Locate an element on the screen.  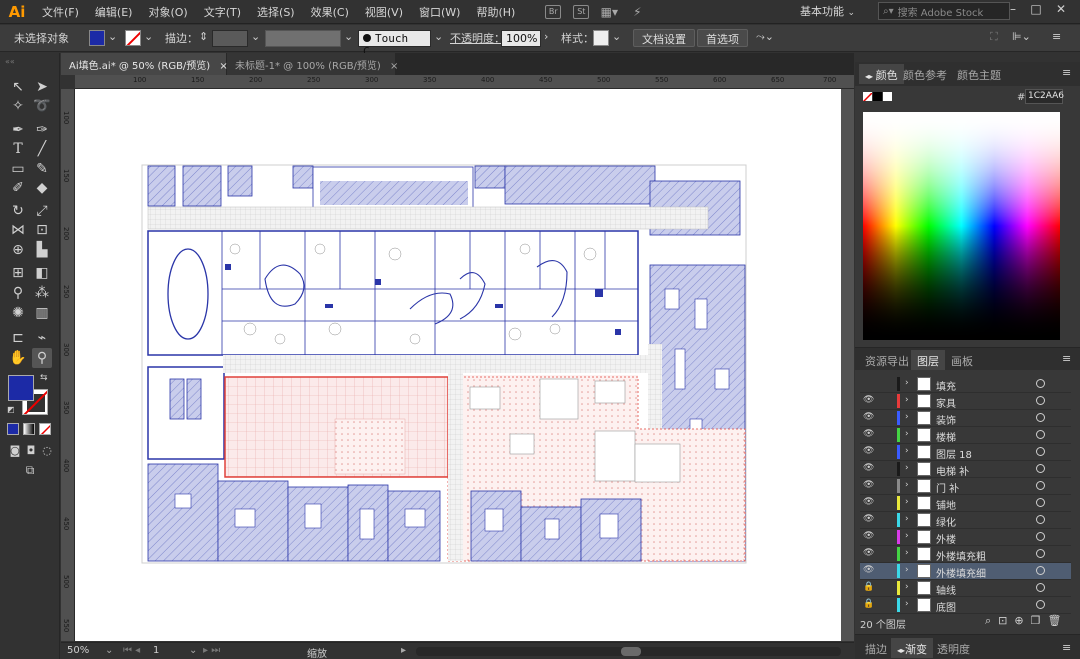
fill-swatch is located at coordinates (97, 38).